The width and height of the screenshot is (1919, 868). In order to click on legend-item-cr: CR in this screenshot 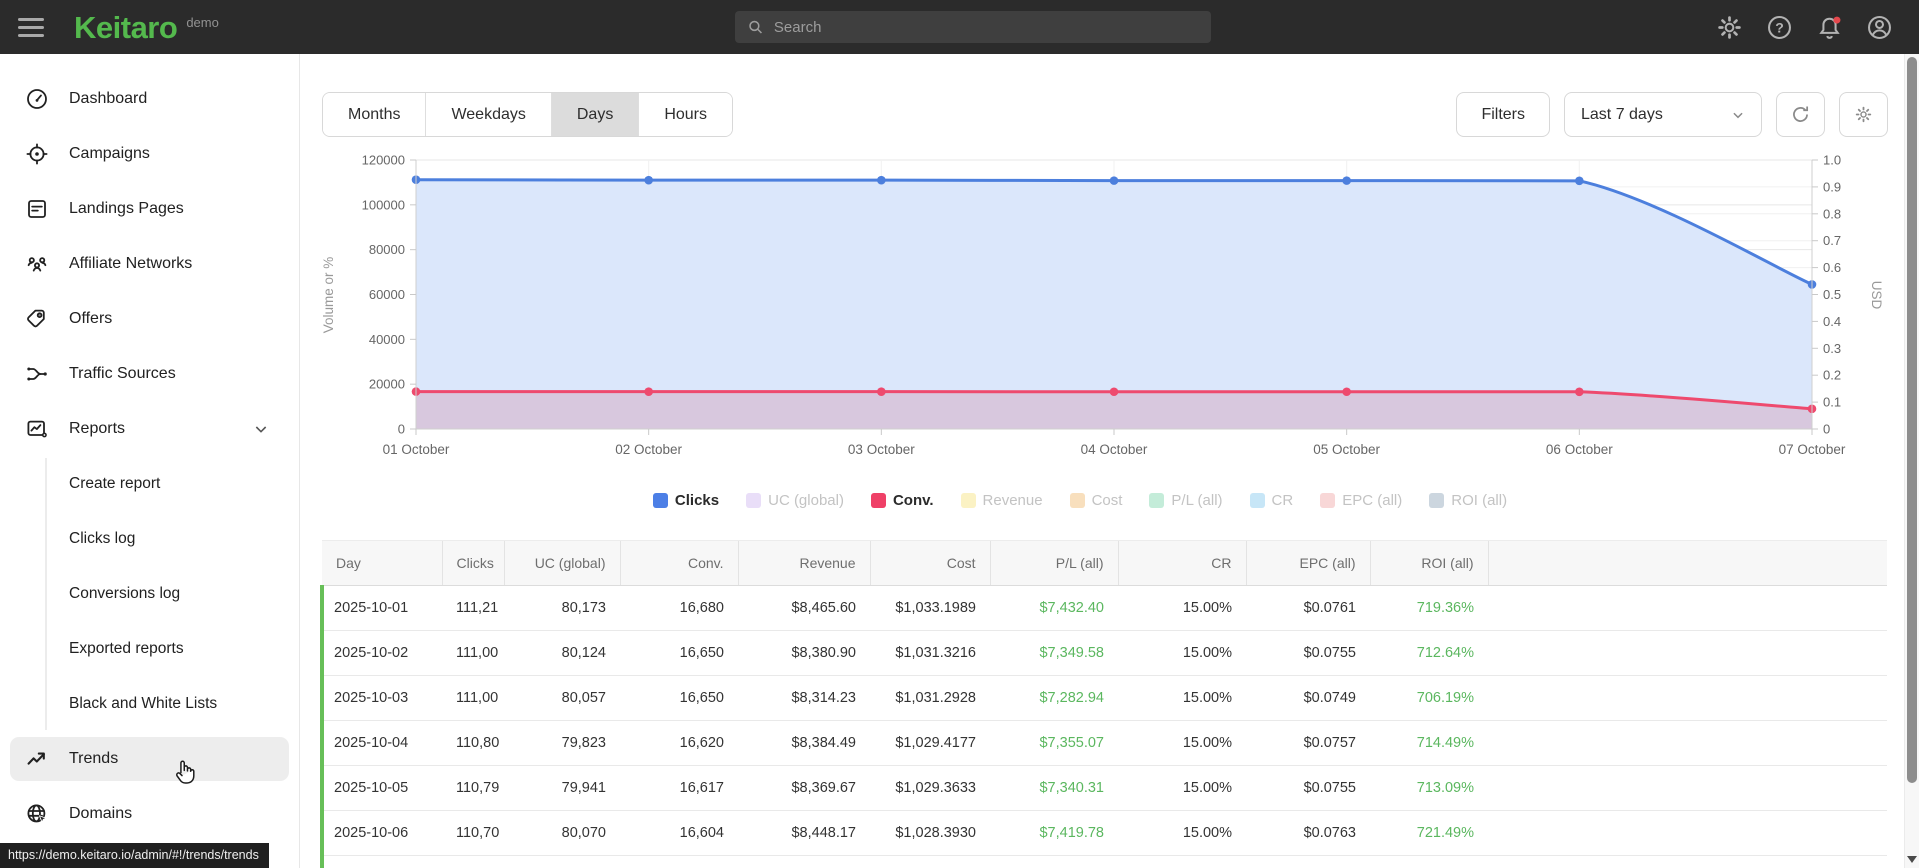, I will do `click(1271, 500)`.